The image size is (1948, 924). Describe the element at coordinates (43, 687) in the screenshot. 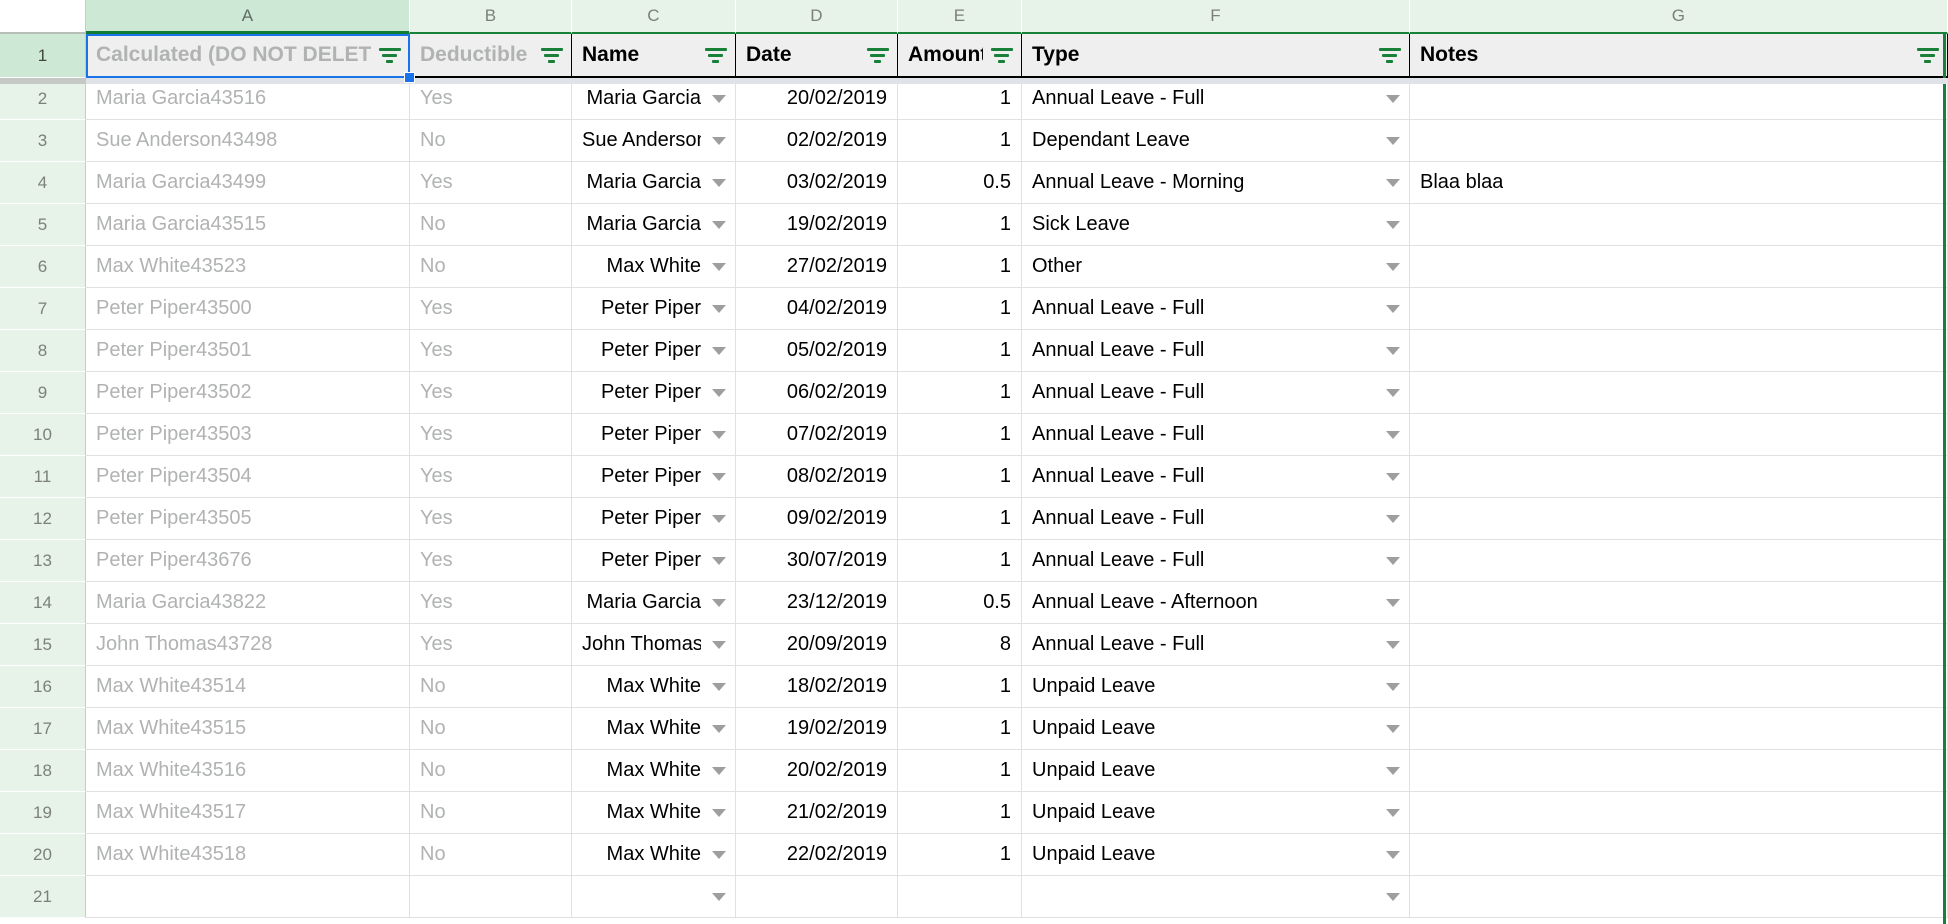

I see `row-header-16: 16` at that location.